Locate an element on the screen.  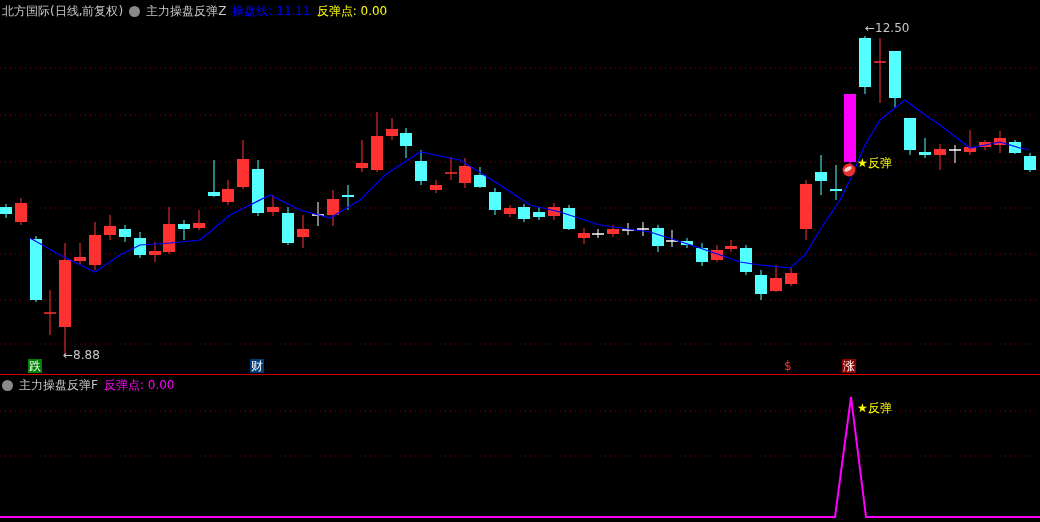
indicator-name: 主力操盘反弹F is located at coordinates (58, 385).